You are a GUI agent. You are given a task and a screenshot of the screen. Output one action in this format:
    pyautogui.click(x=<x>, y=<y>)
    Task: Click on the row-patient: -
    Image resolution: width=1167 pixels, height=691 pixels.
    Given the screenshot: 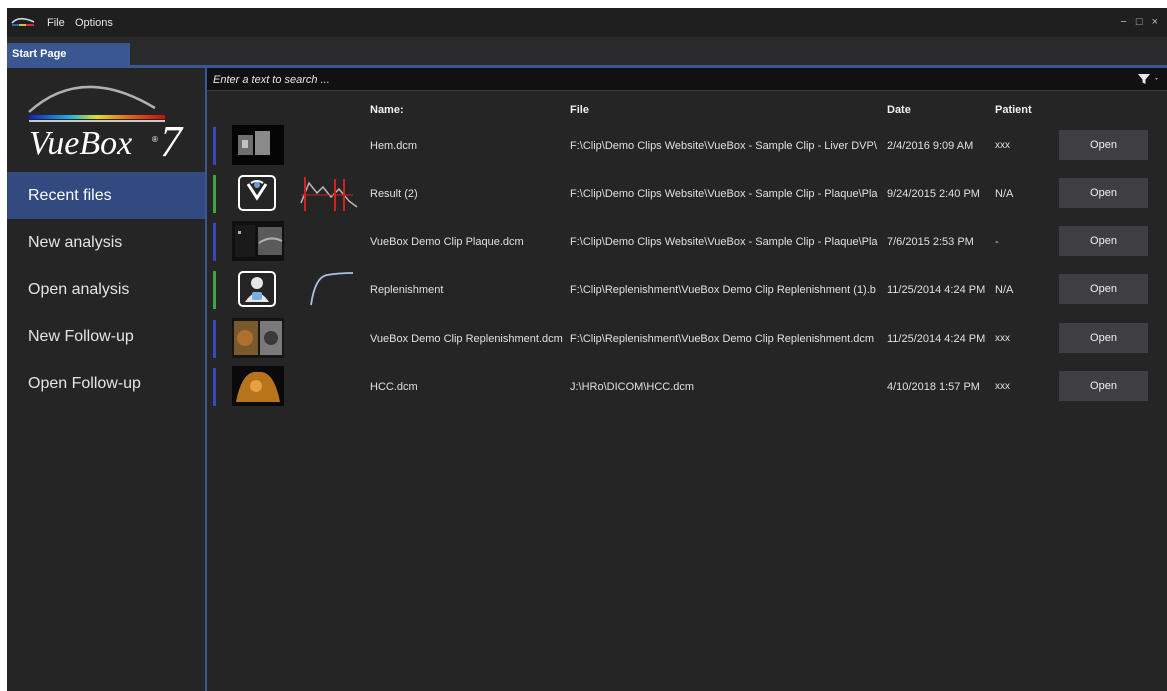 What is the action you would take?
    pyautogui.click(x=997, y=242)
    